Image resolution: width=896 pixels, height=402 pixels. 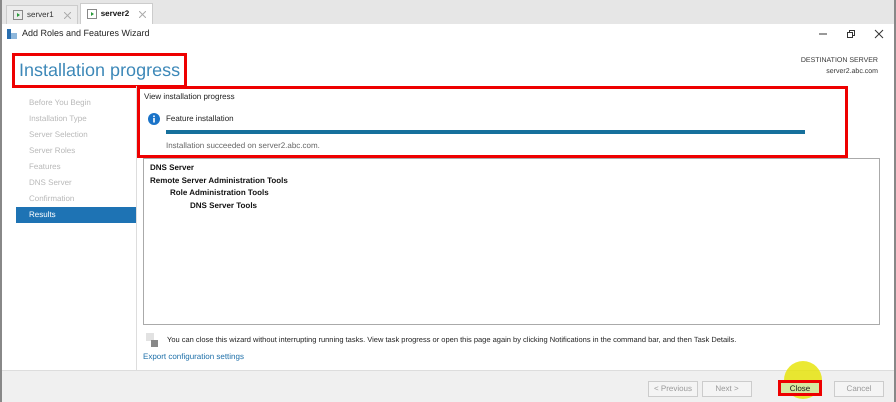 I want to click on nav-item: Server Roles, so click(x=76, y=151).